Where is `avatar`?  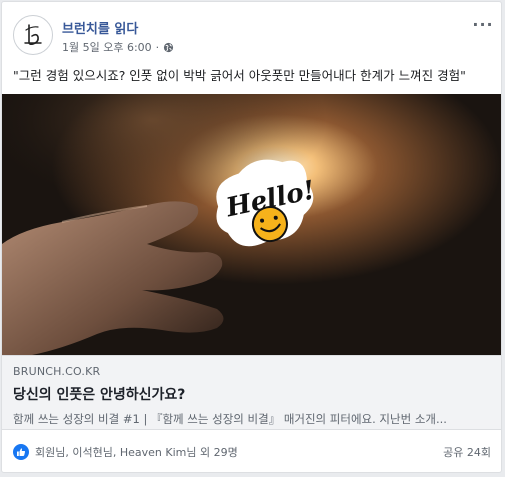 avatar is located at coordinates (33, 35).